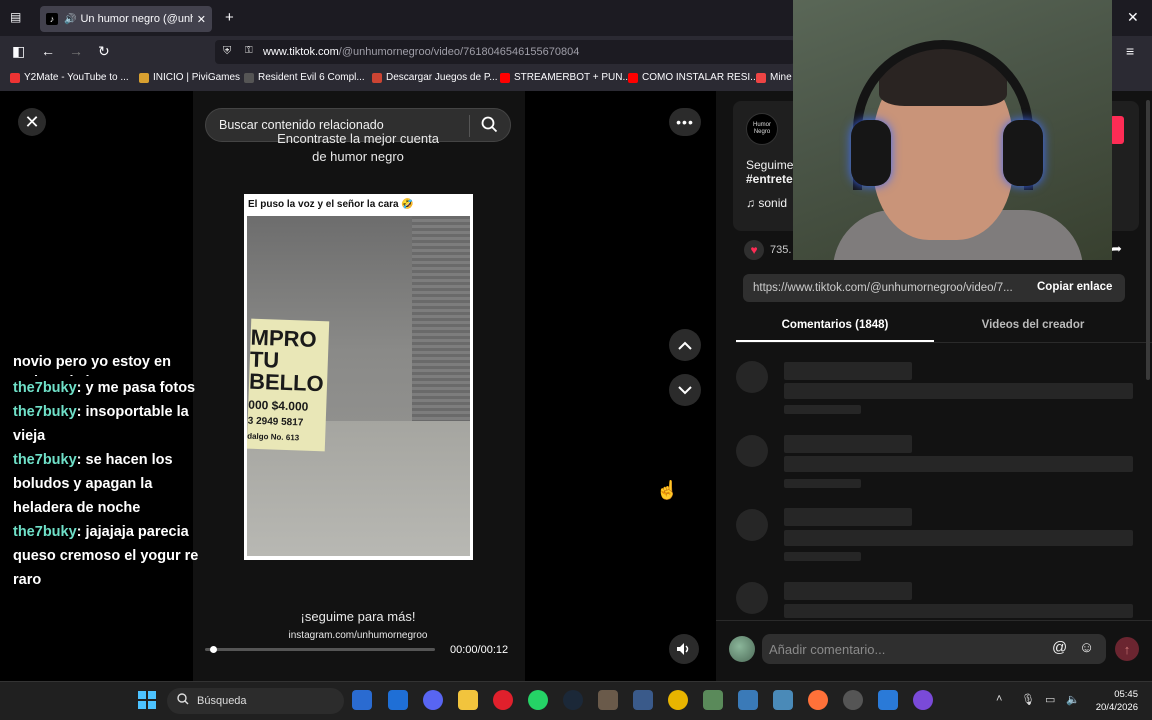  I want to click on comment-input: Añadir comentario... @ ☺, so click(934, 649).